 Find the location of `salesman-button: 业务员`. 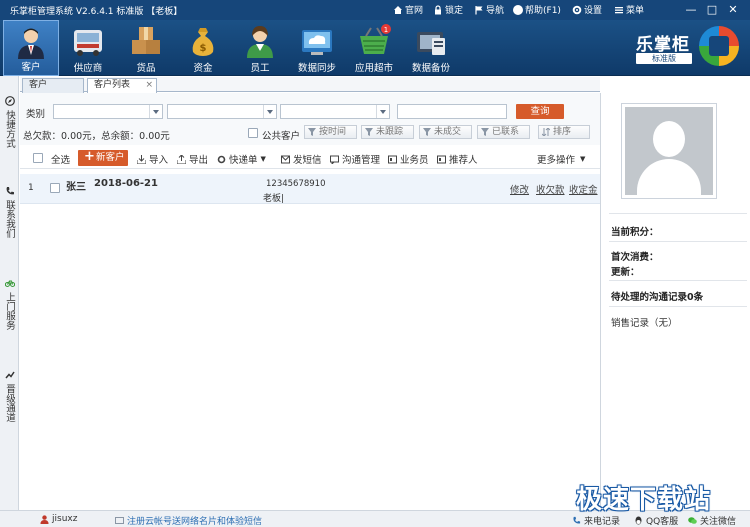

salesman-button: 业务员 is located at coordinates (408, 159).